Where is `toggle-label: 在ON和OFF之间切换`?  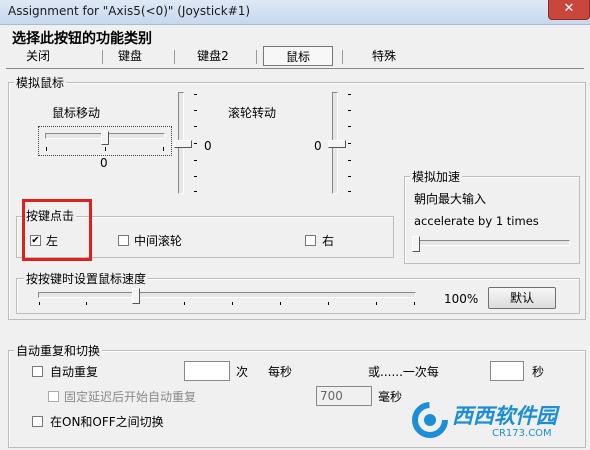 toggle-label: 在ON和OFF之间切换 is located at coordinates (107, 422).